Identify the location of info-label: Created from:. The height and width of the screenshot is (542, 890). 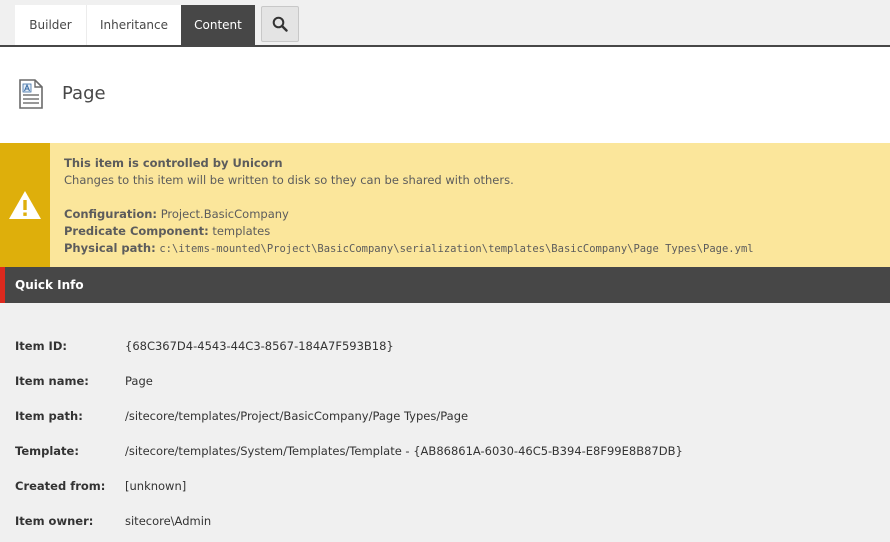
(60, 486).